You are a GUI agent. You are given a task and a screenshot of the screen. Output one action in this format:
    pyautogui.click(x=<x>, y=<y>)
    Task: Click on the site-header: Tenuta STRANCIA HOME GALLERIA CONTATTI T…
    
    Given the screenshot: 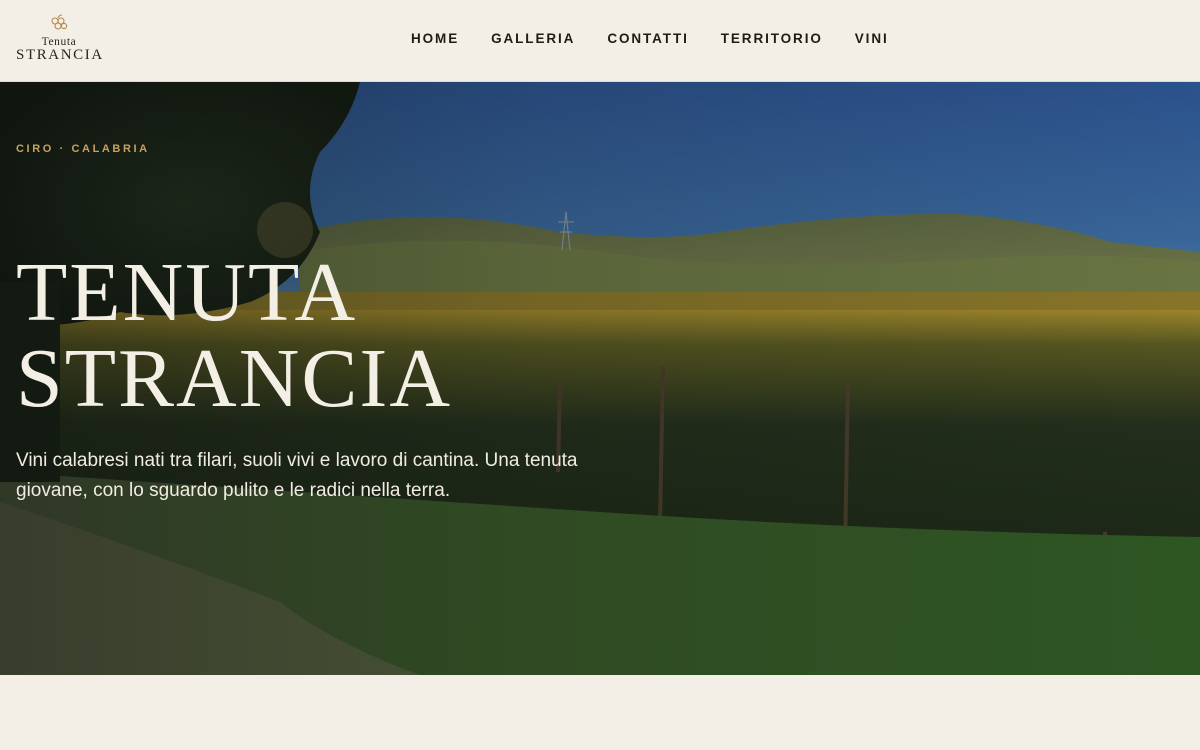 What is the action you would take?
    pyautogui.click(x=600, y=41)
    